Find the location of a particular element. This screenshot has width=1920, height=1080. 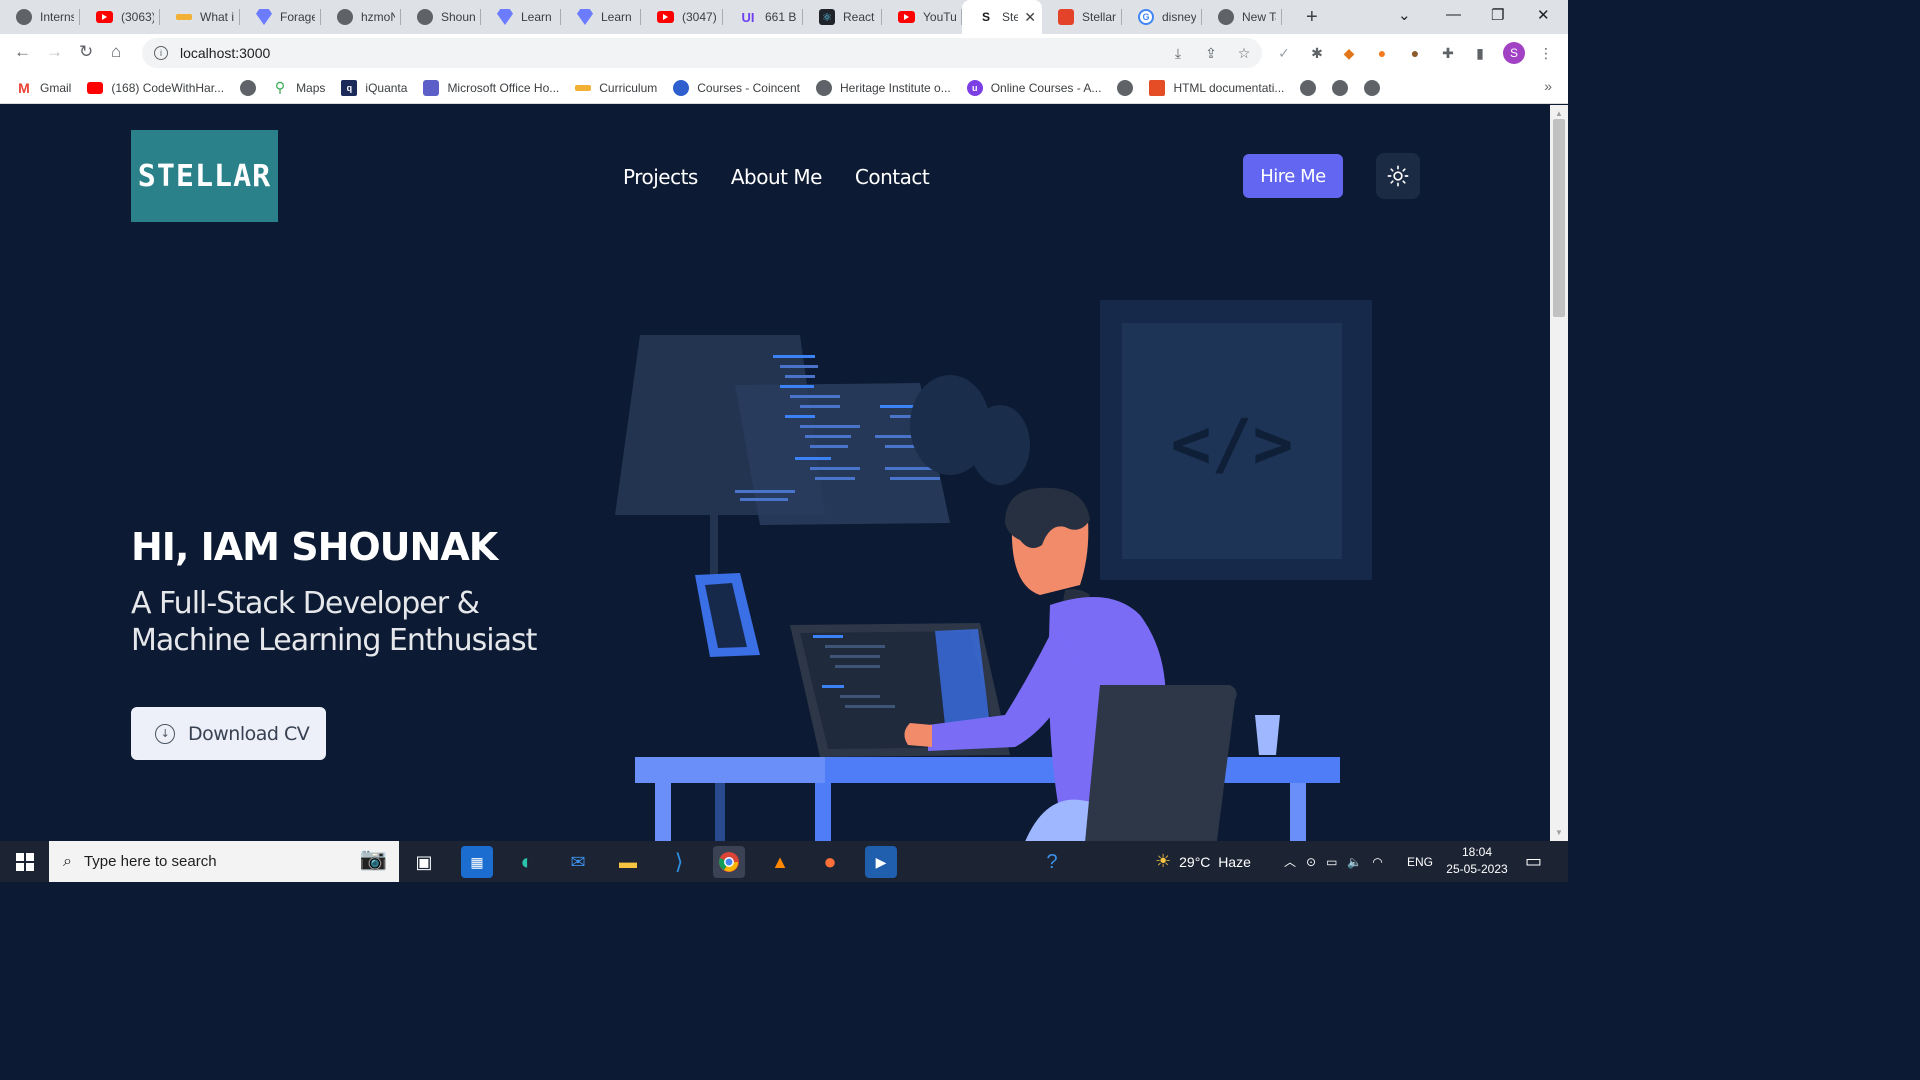

checkmark-extension-icon: ✓ is located at coordinates (1284, 53).